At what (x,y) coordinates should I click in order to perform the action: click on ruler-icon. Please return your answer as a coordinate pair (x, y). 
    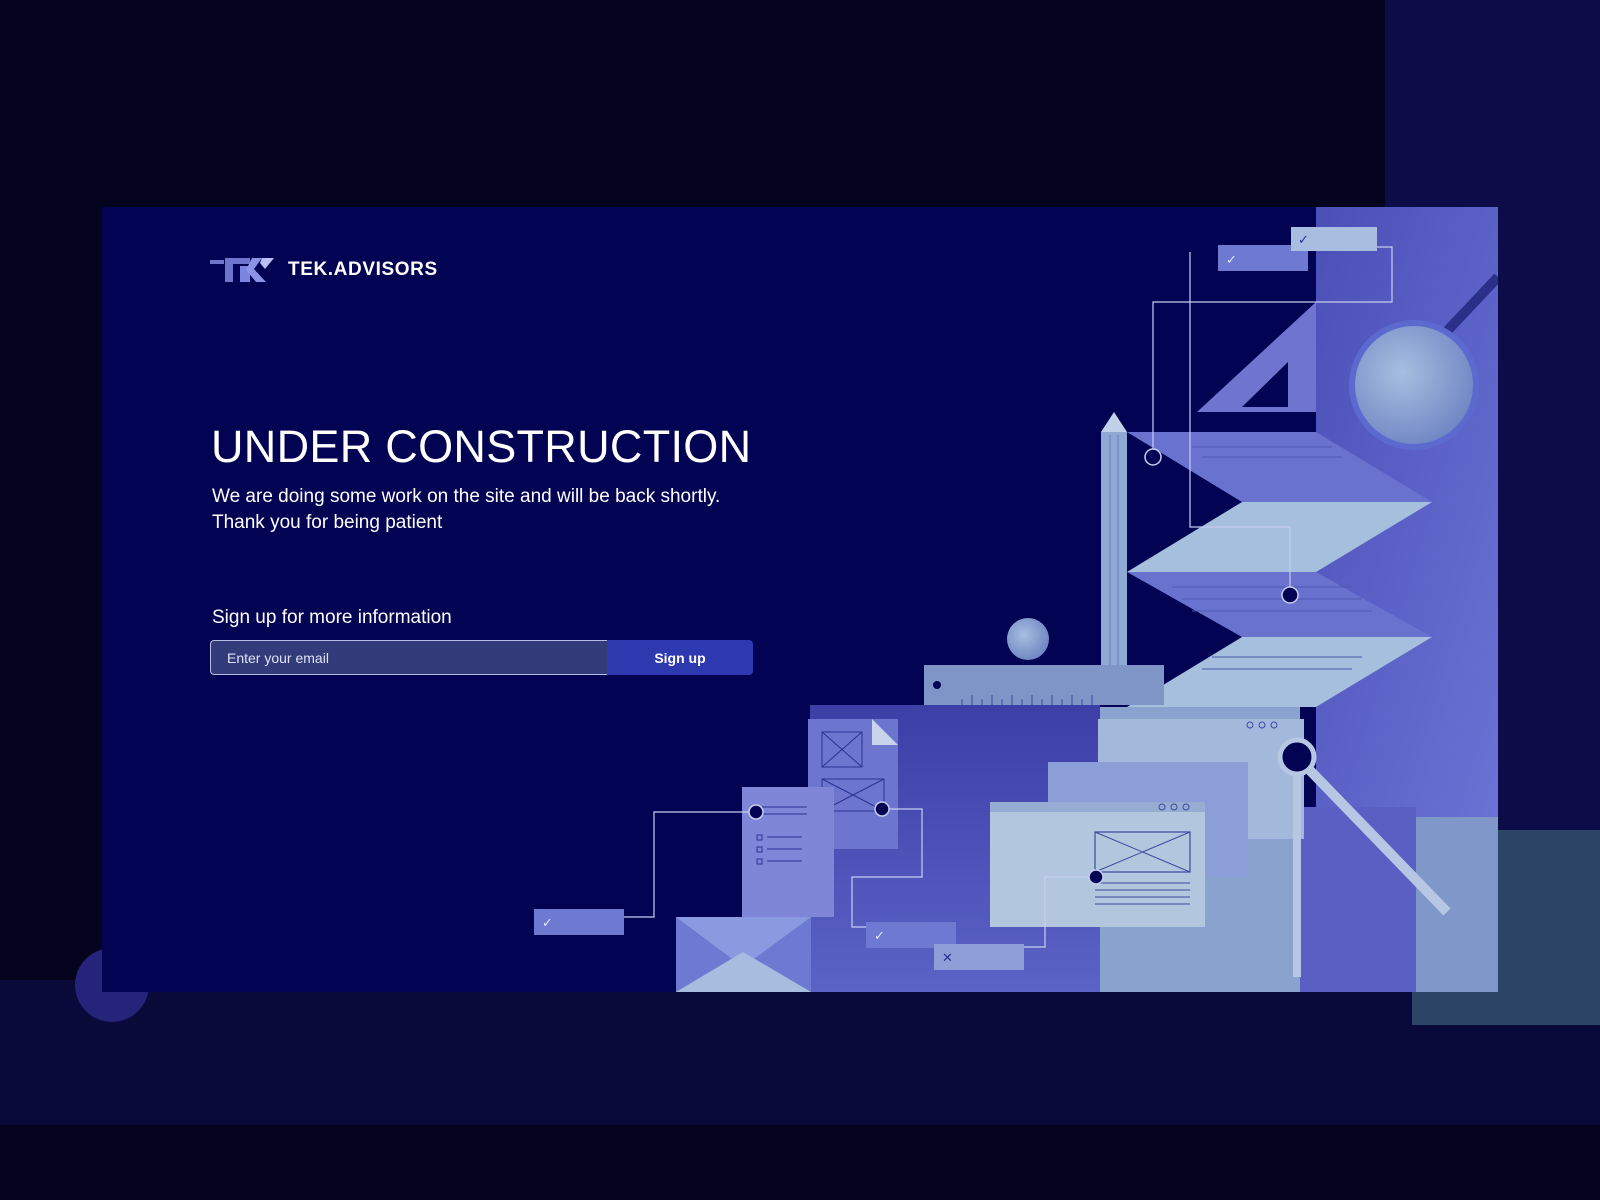
    Looking at the image, I should click on (1044, 685).